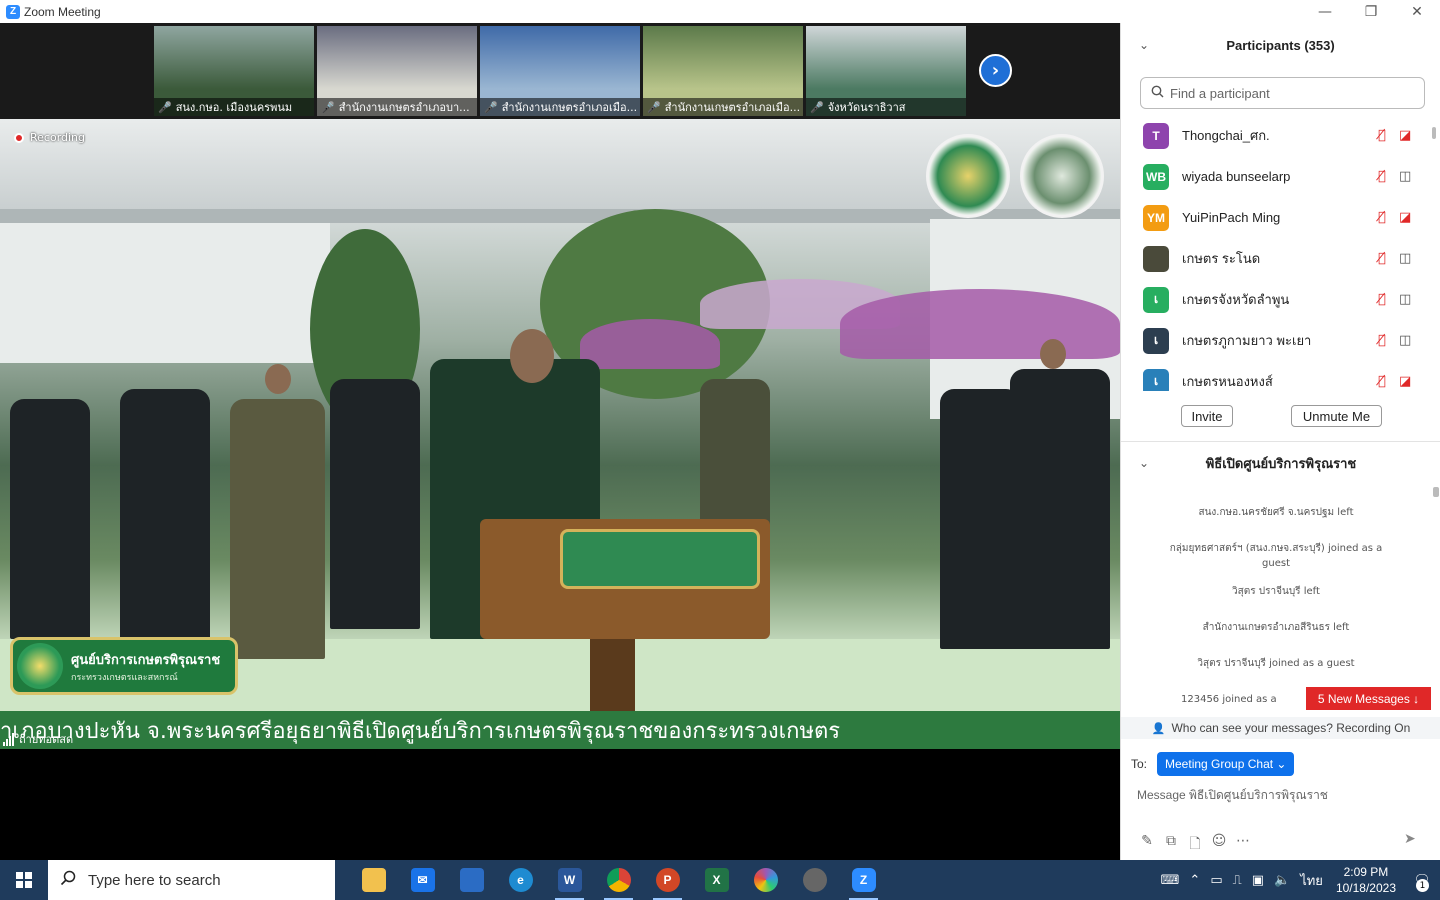 This screenshot has width=1440, height=900. What do you see at coordinates (1226, 764) in the screenshot?
I see `recipient-dropdown: Meeting Group Chat ⌄` at bounding box center [1226, 764].